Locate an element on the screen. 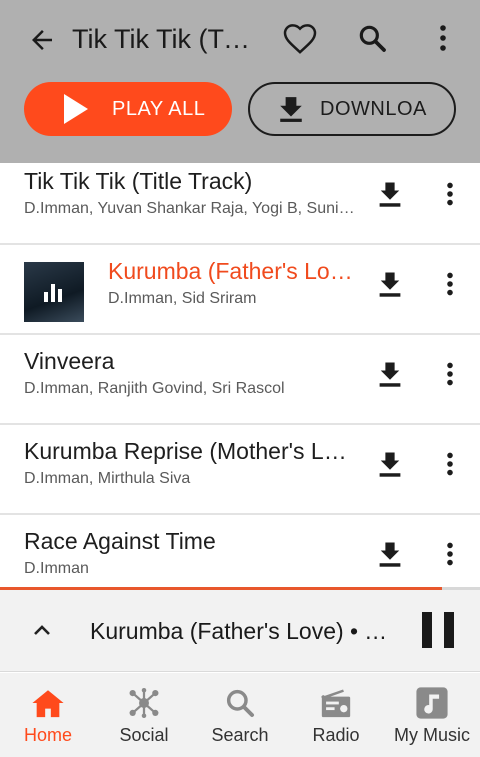 The height and width of the screenshot is (757, 480). bottom-navigation: Home Social Search Radio My Music is located at coordinates (240, 715).